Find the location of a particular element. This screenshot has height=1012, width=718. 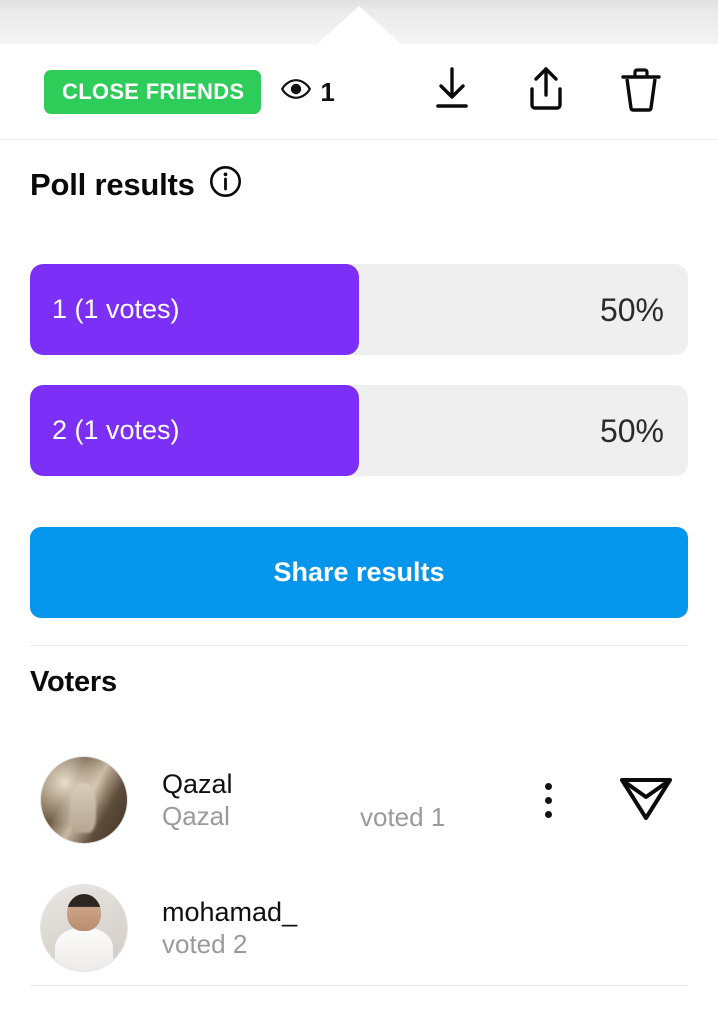

voter-choice: voted 1 is located at coordinates (403, 817).